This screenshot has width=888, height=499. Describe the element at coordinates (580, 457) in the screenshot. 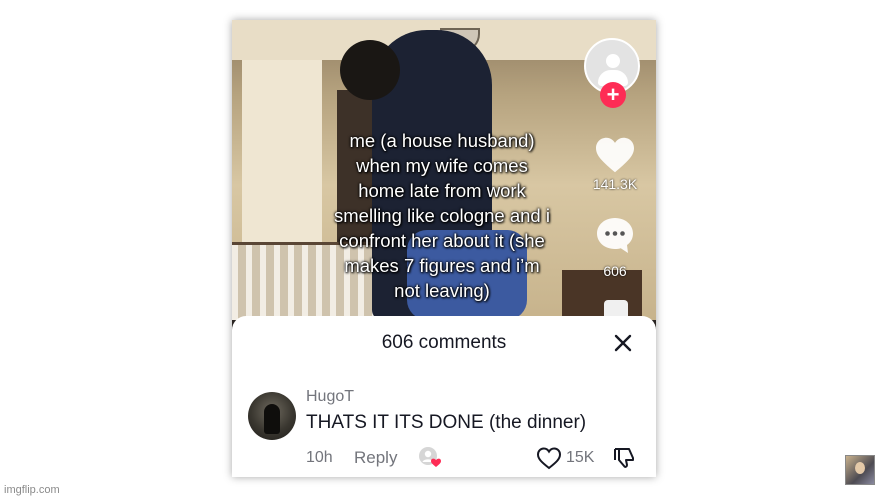

I see `comment-like-count: 15K` at that location.